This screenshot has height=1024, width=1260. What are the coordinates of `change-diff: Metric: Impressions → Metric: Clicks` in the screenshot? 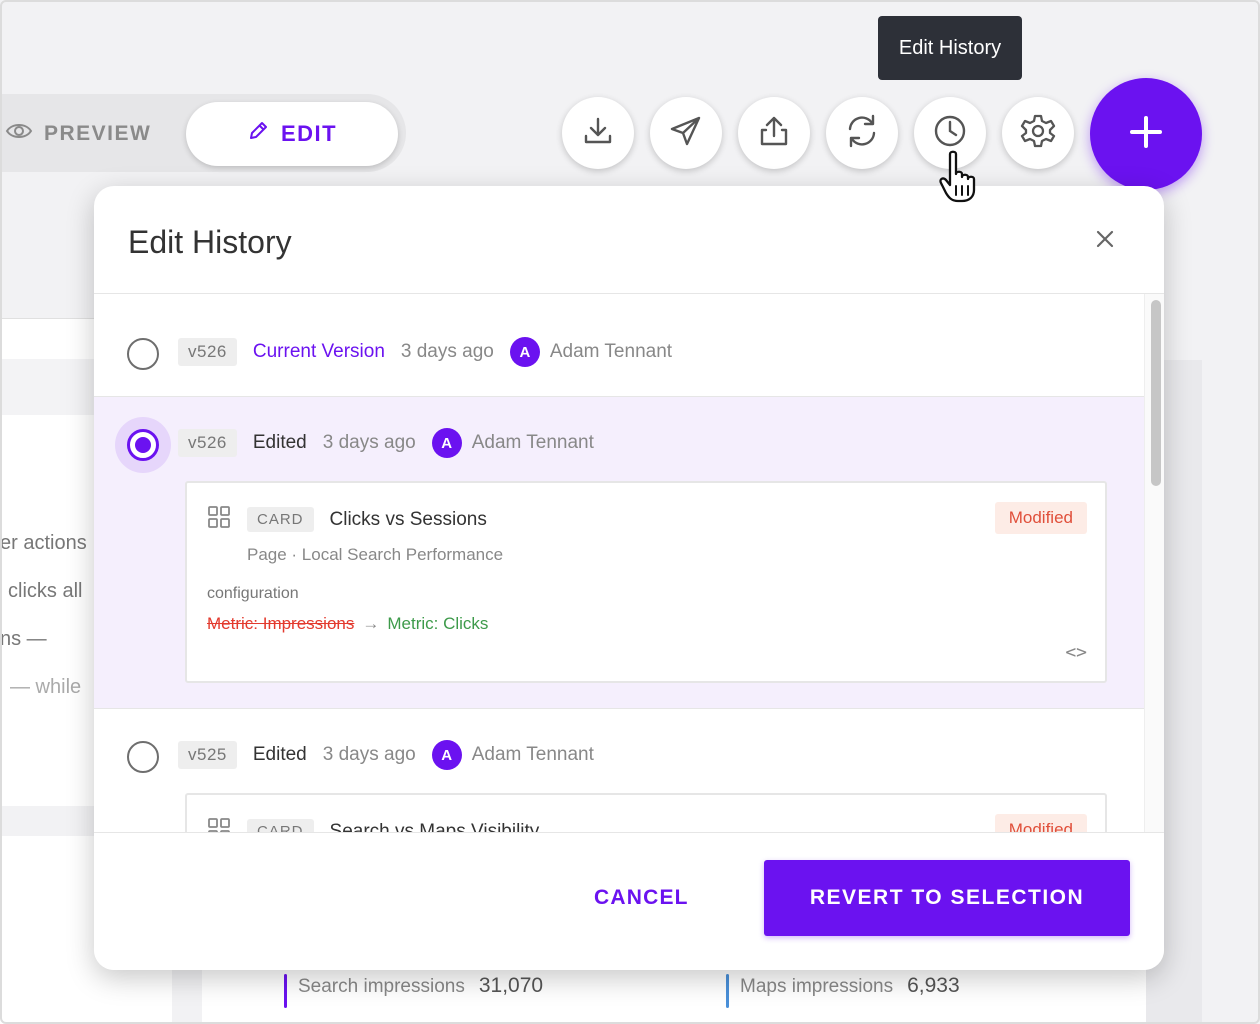 It's located at (347, 624).